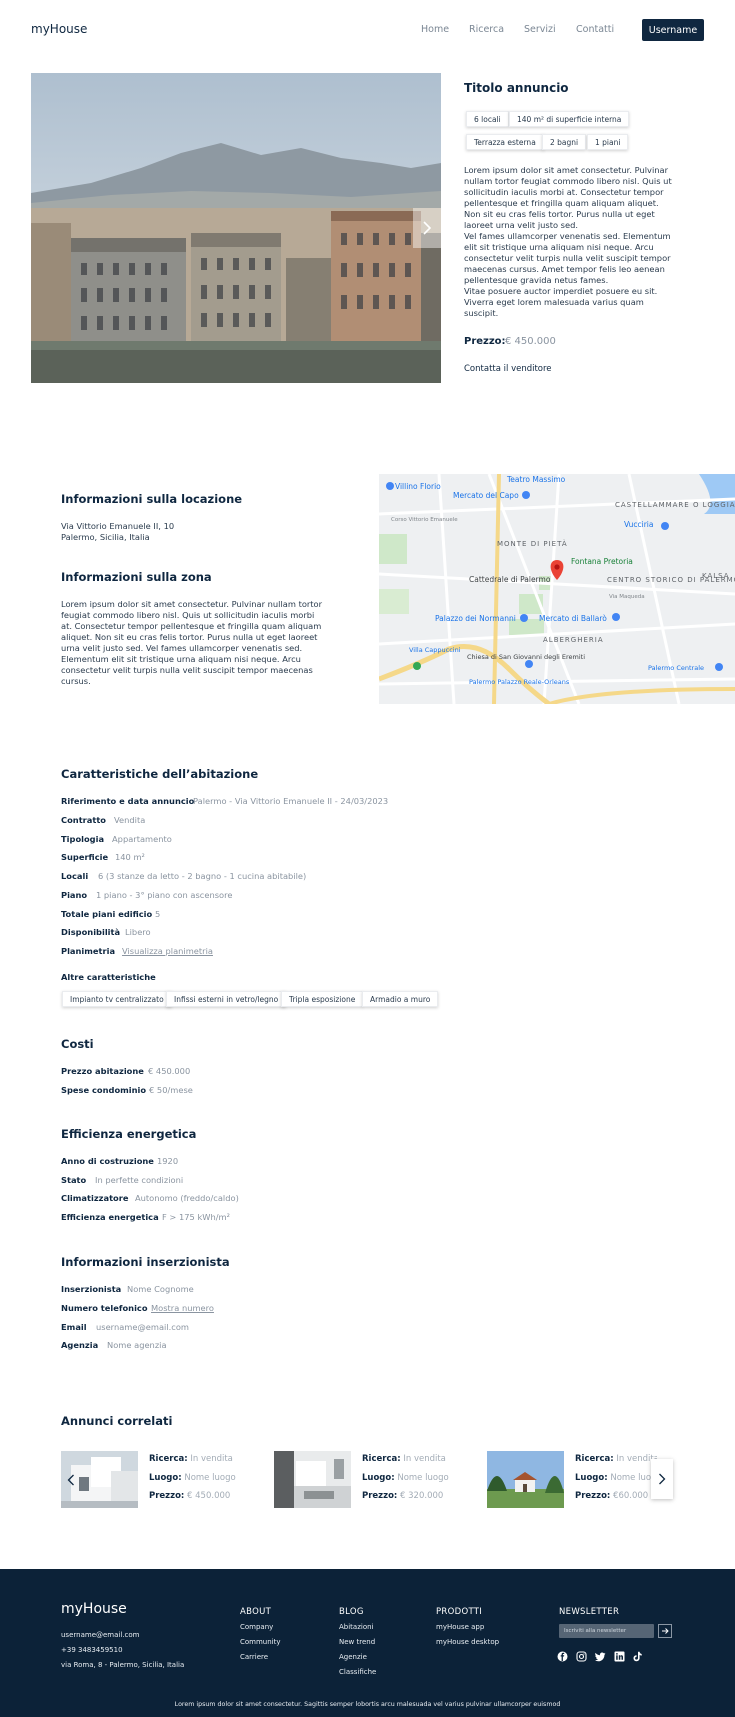 This screenshot has width=735, height=1717. Describe the element at coordinates (142, 1327) in the screenshot. I see `advertiser-value: username@email.com` at that location.